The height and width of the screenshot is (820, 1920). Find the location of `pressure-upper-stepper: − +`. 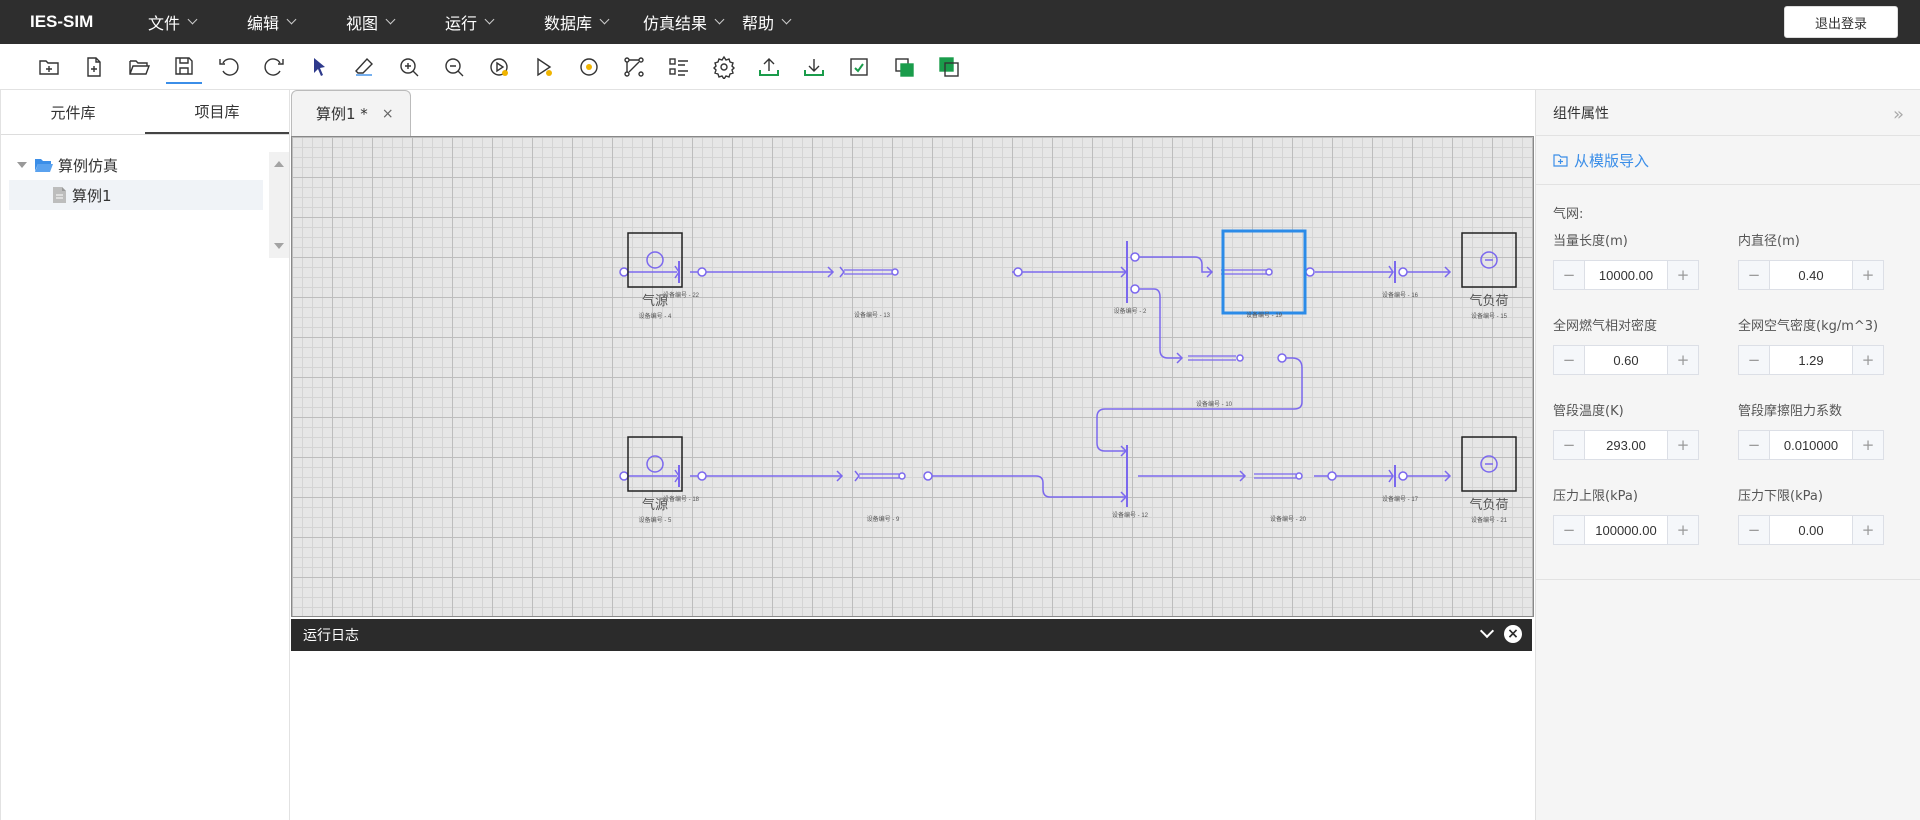

pressure-upper-stepper: − + is located at coordinates (1626, 530).